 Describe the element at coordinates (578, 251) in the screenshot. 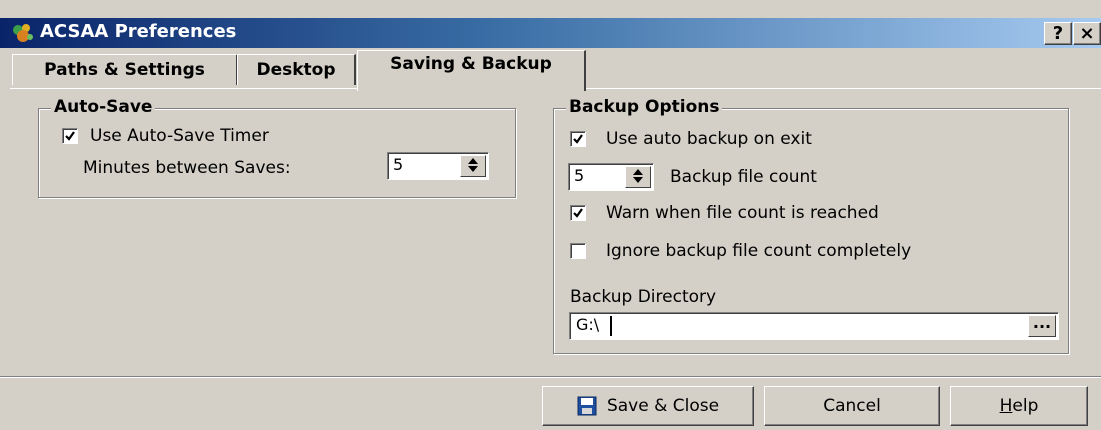

I see `ignore-file-count-checkbox` at that location.